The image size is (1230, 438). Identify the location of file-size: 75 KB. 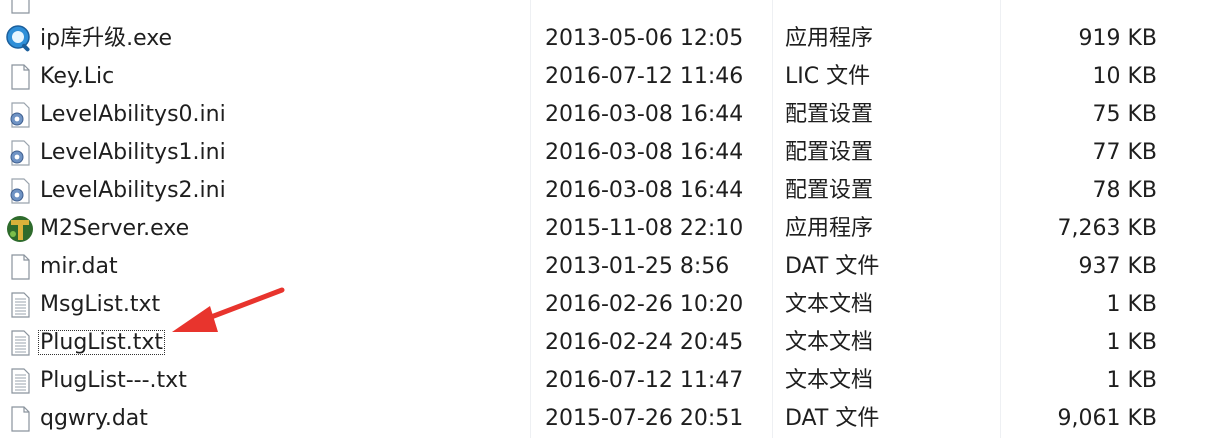
(1124, 114).